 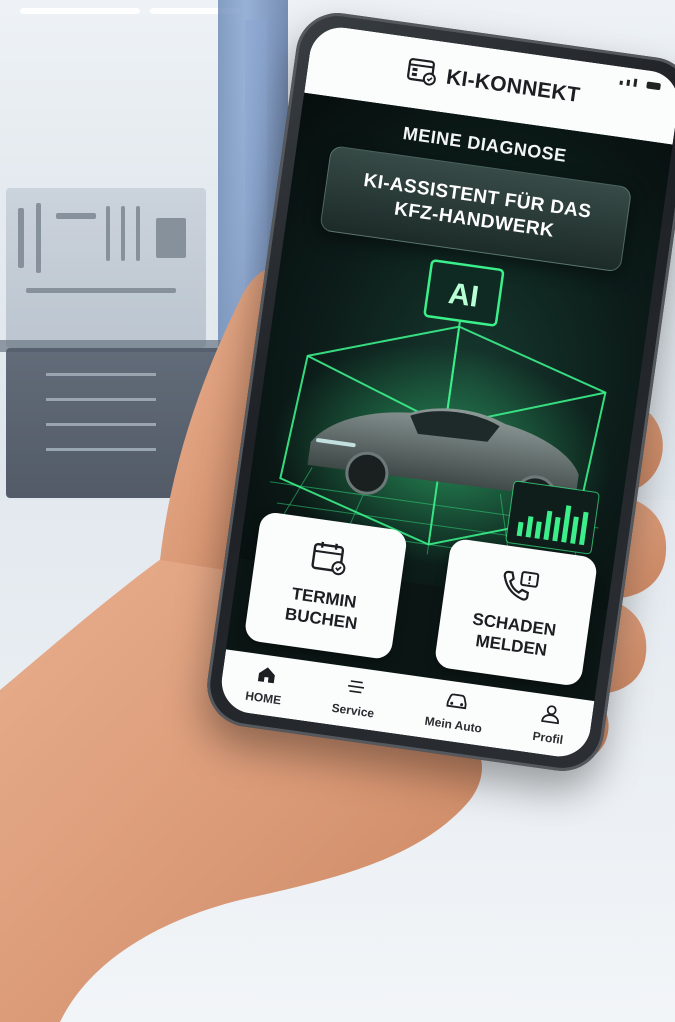 What do you see at coordinates (263, 698) in the screenshot?
I see `nav-home-label: HOME` at bounding box center [263, 698].